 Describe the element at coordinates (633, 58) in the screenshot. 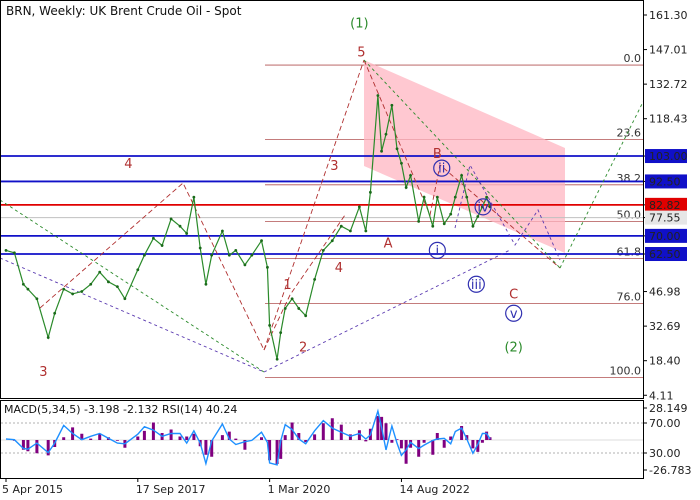

I see `fib-label-0: 0.0` at that location.